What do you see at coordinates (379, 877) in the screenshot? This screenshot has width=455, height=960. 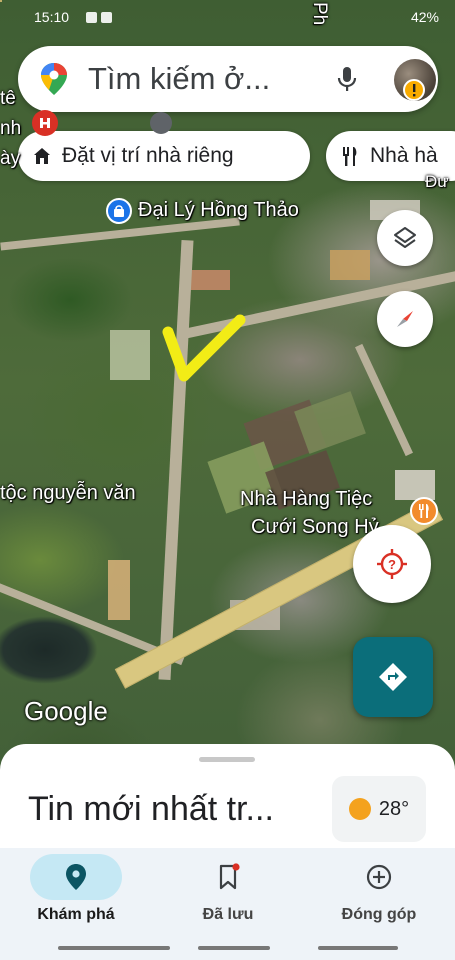 I see `add-circle-icon` at bounding box center [379, 877].